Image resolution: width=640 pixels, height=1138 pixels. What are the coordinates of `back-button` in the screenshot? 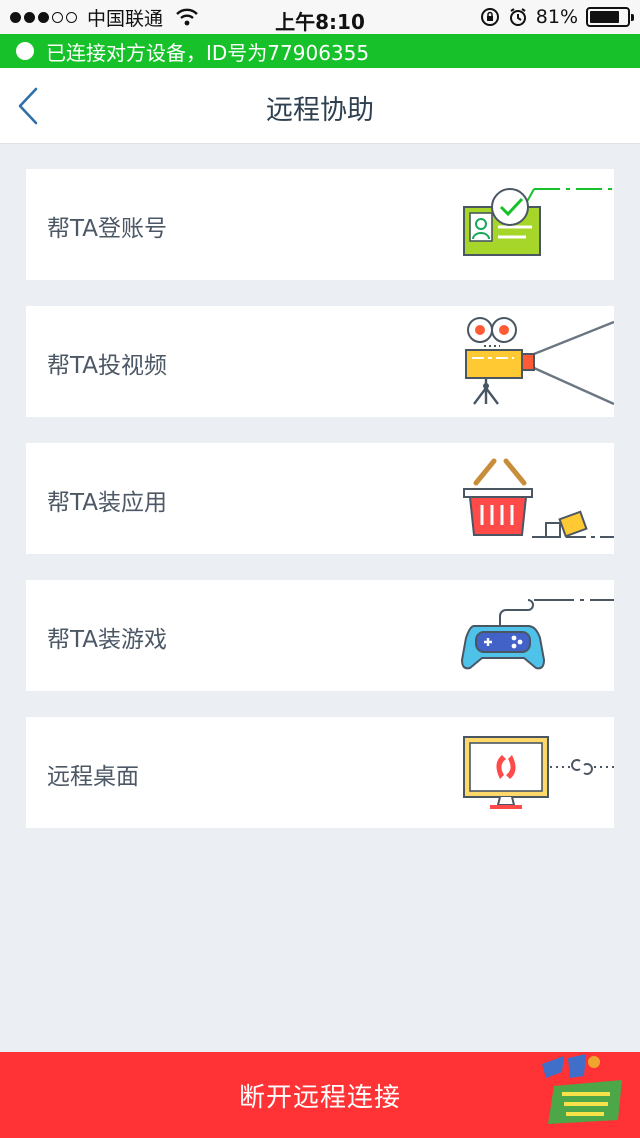 It's located at (28, 106).